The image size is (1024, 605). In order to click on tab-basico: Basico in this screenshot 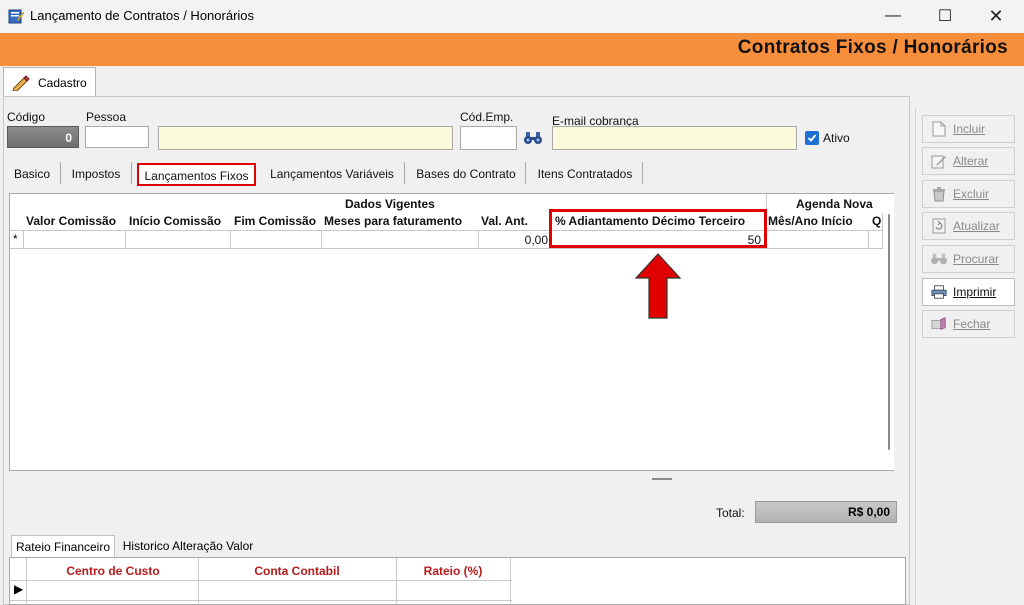, I will do `click(32, 174)`.